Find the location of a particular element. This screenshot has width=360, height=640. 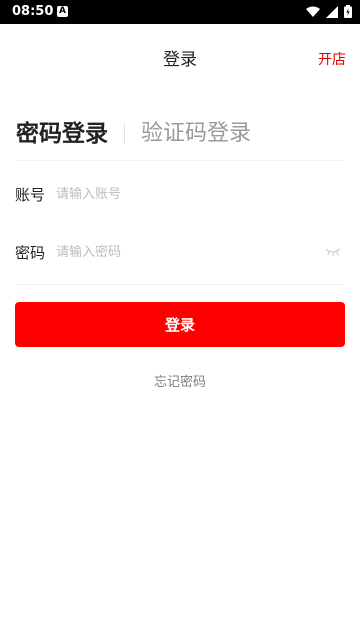

login-button: 登录 is located at coordinates (180, 324).